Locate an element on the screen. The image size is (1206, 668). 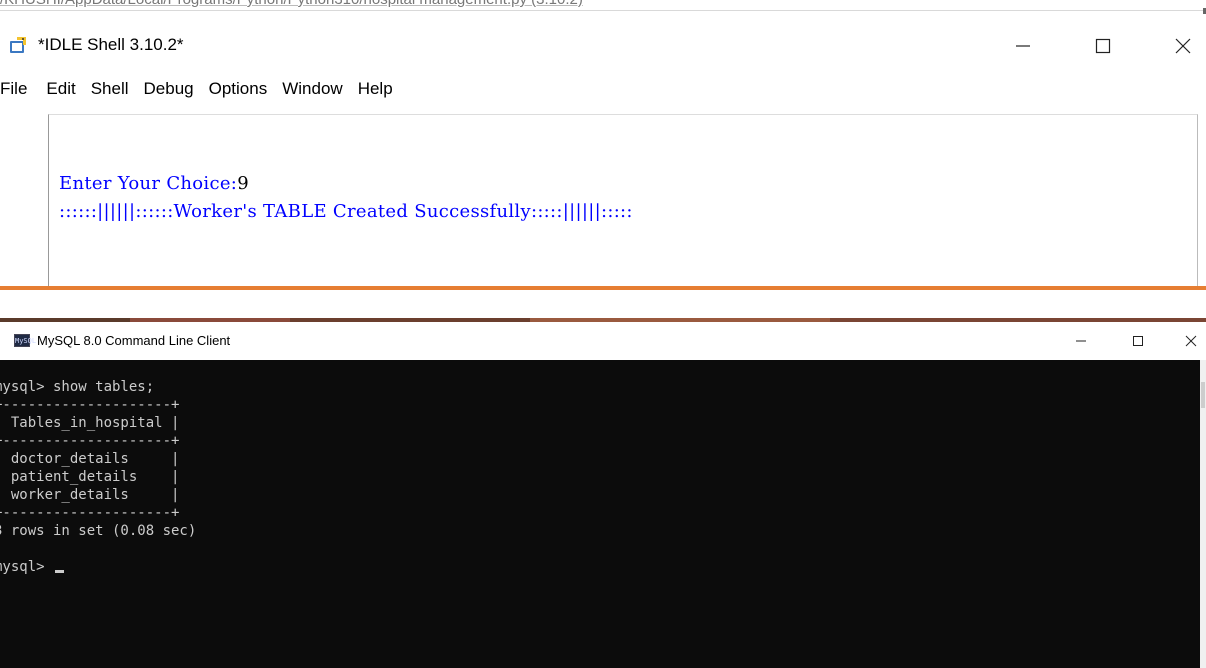
idle-titlebar: *IDLE Shell 3.10.2* is located at coordinates (603, 46).